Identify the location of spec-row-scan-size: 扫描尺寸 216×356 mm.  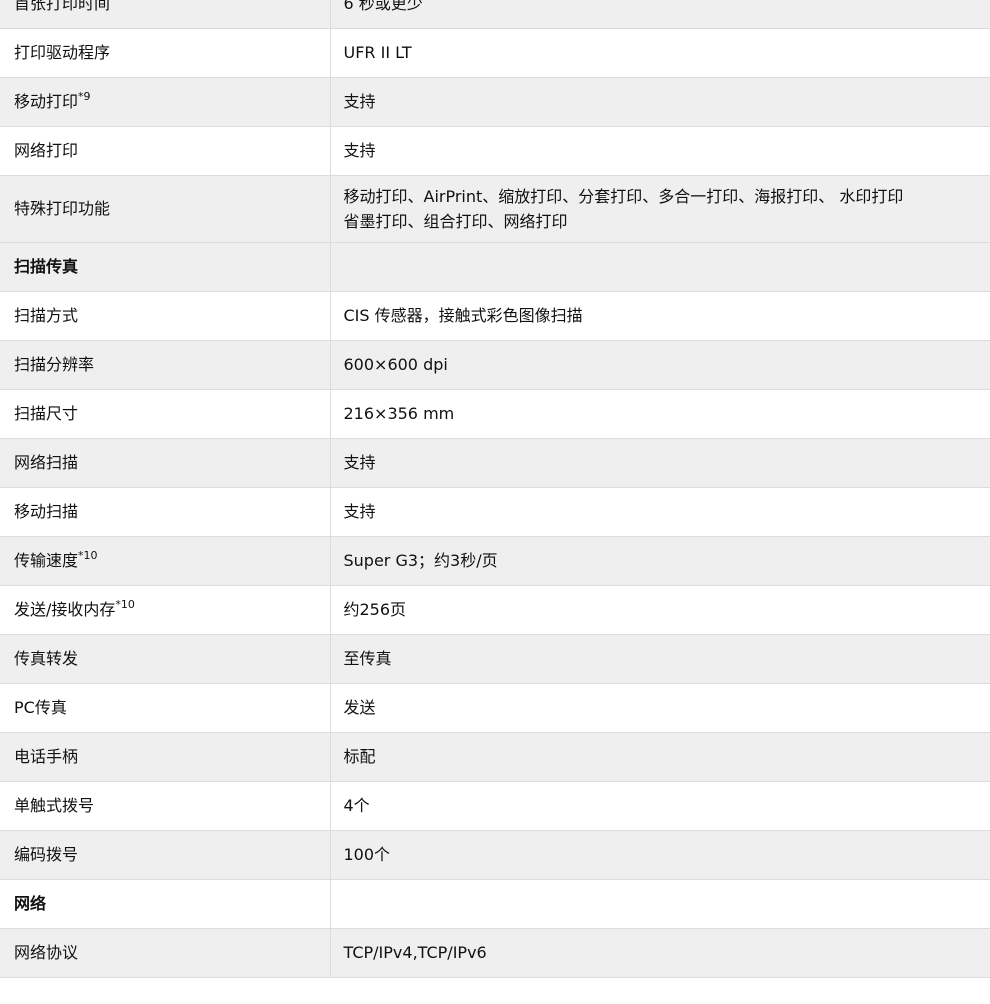
(495, 414).